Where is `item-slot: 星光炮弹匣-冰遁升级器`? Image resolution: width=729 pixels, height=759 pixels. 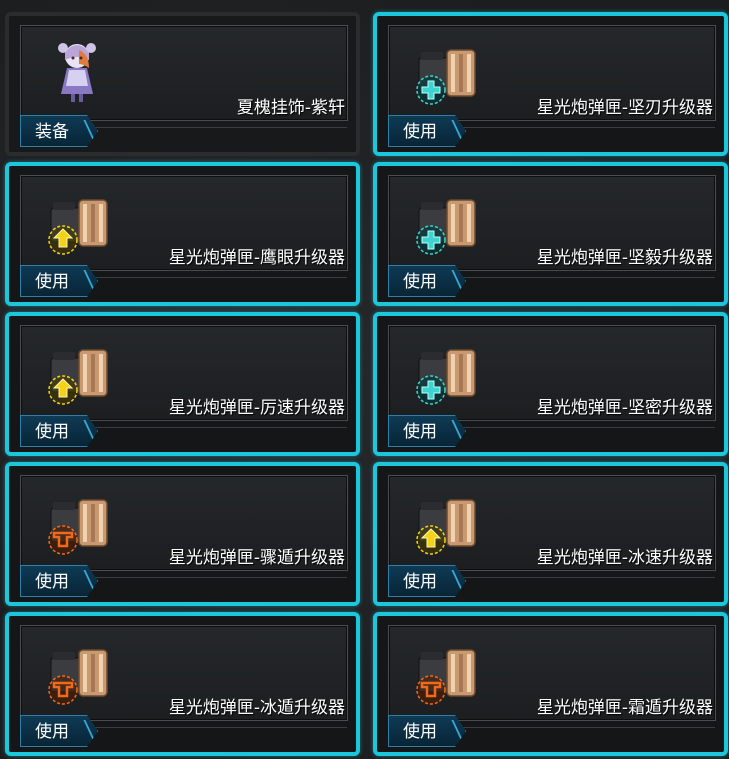 item-slot: 星光炮弹匣-冰遁升级器 is located at coordinates (184, 676).